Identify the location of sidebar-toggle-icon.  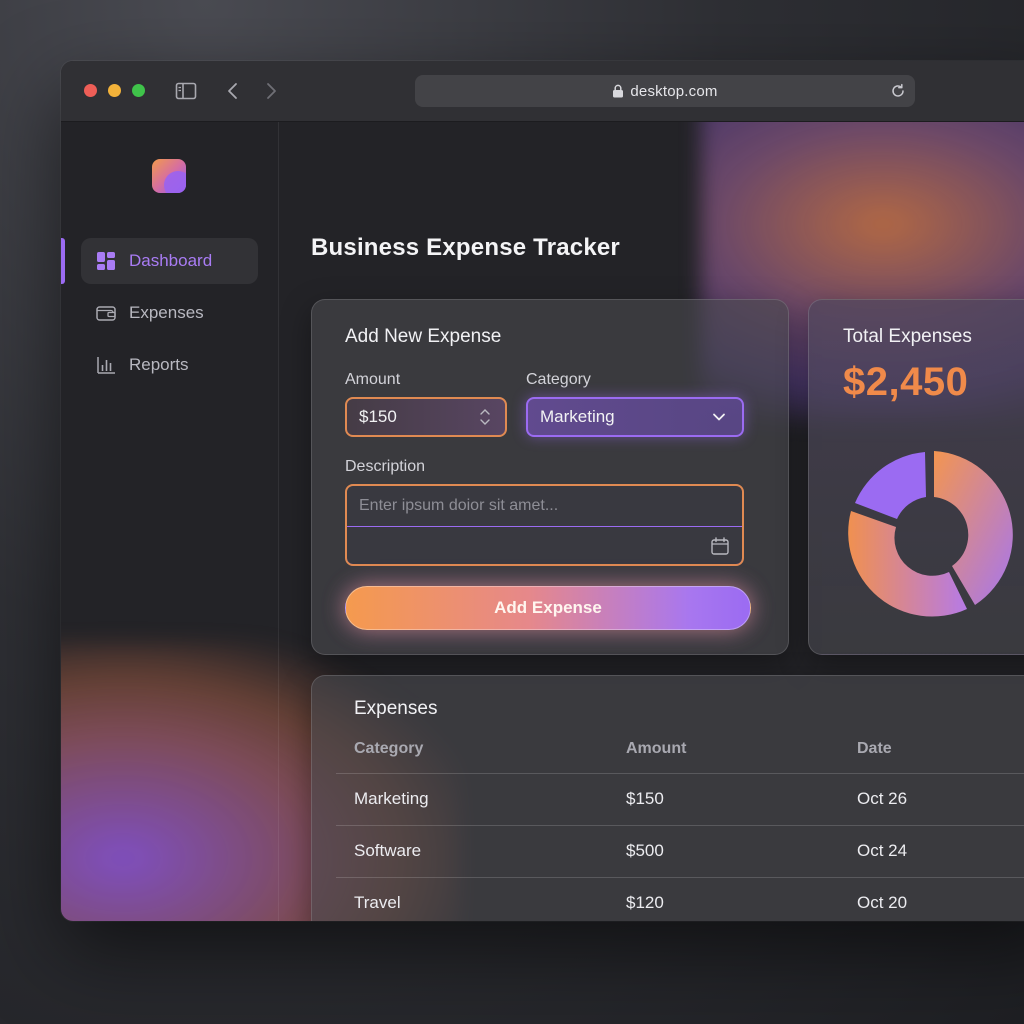
(186, 91).